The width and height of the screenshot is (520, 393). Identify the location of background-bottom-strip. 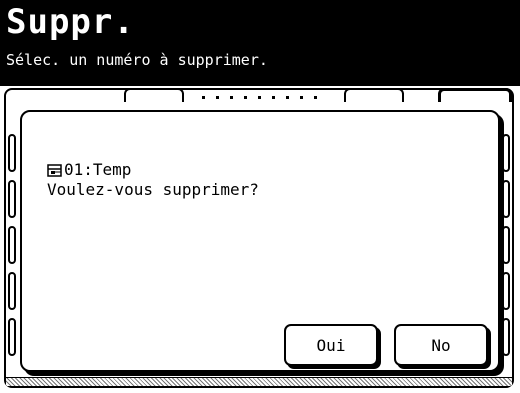
(259, 381).